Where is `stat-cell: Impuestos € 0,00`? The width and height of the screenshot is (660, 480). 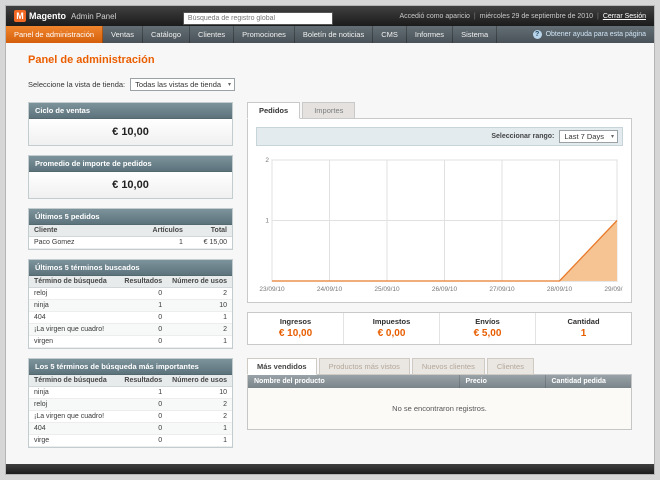 stat-cell: Impuestos € 0,00 is located at coordinates (392, 328).